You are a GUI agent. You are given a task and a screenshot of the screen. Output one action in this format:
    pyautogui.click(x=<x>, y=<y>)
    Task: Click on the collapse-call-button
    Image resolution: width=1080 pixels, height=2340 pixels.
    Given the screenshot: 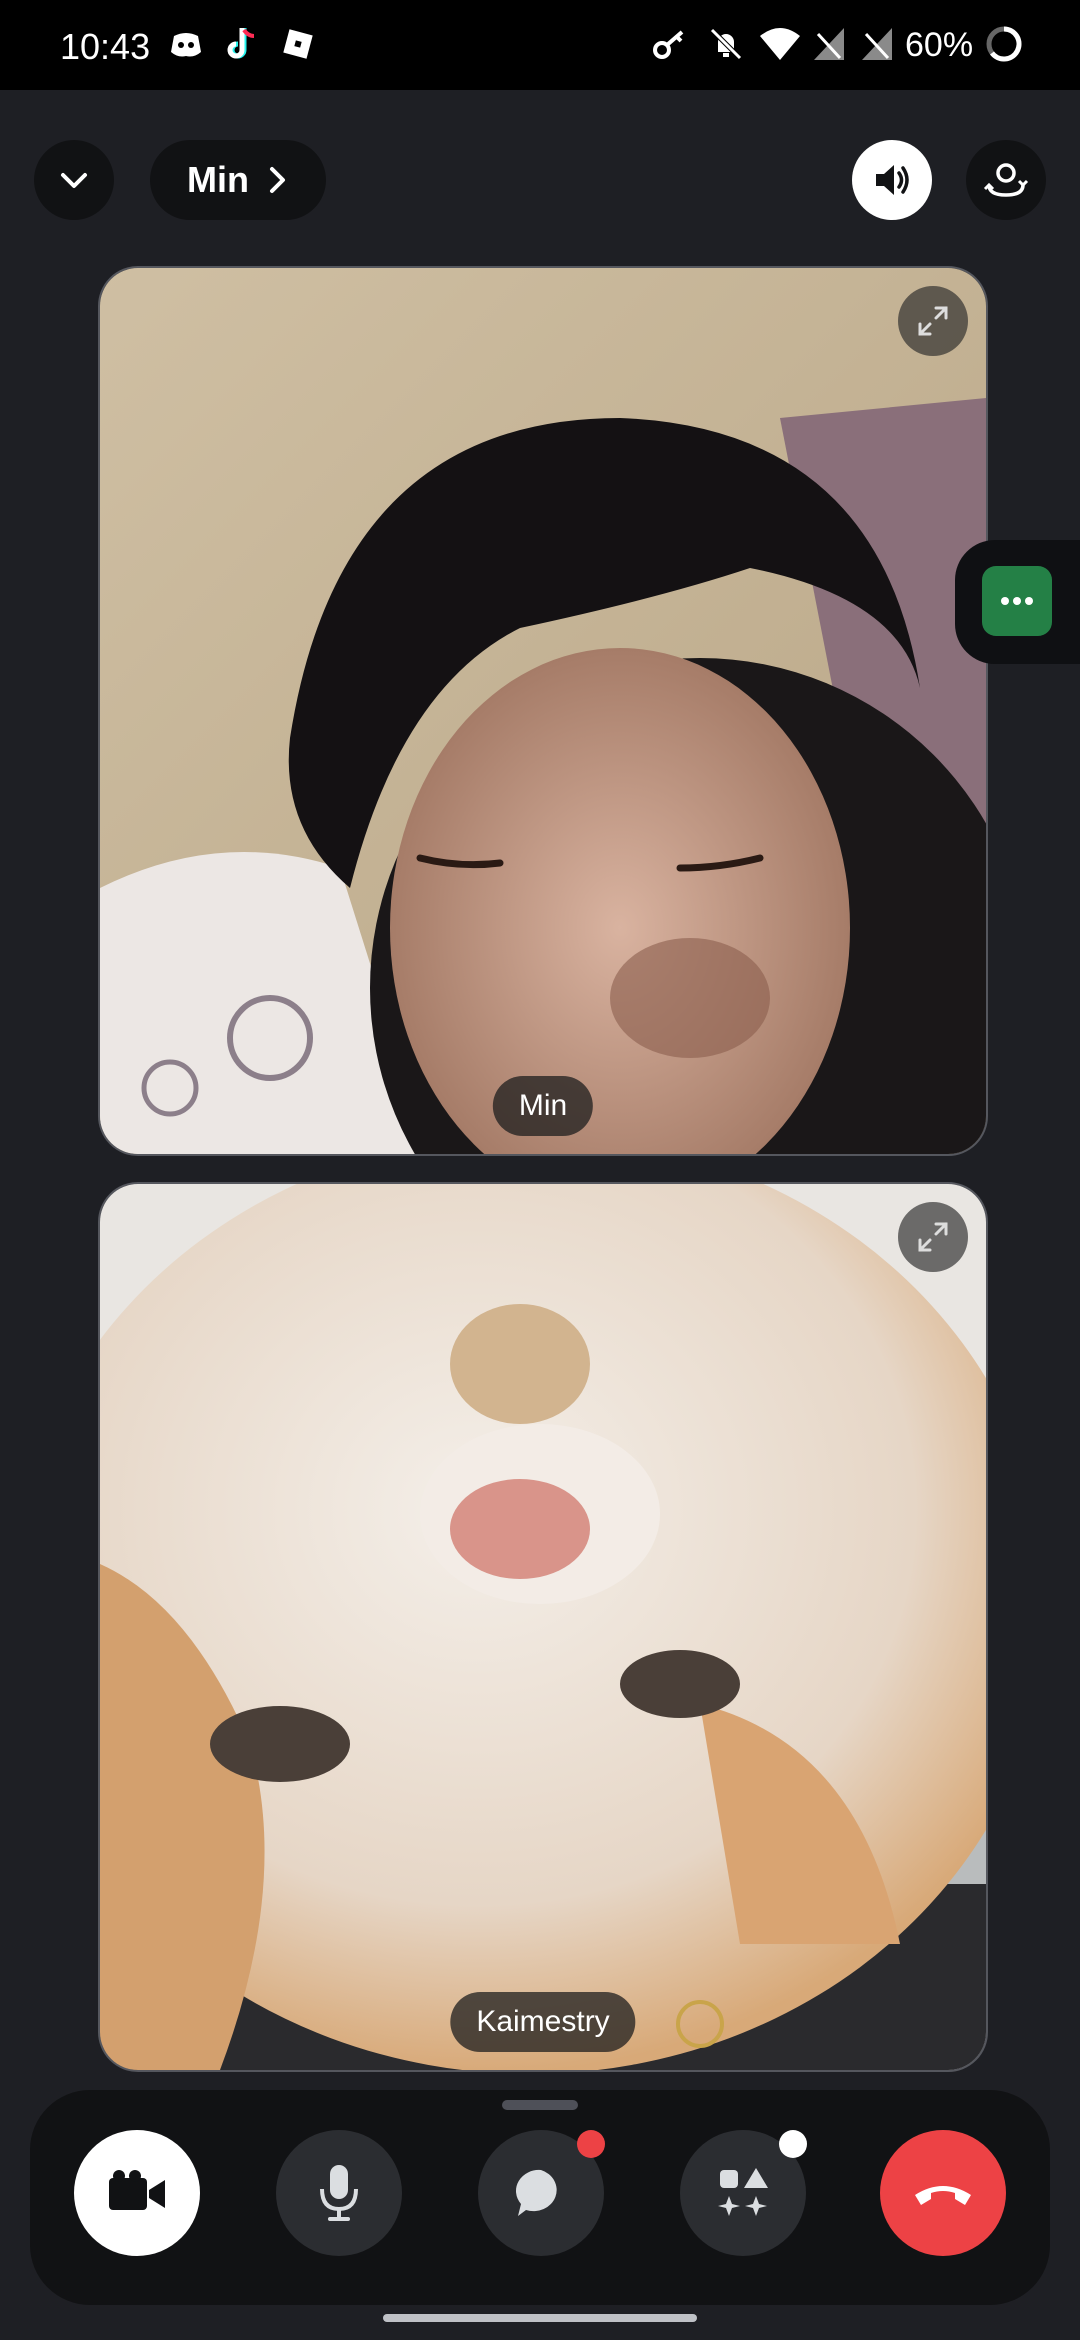 What is the action you would take?
    pyautogui.click(x=74, y=180)
    